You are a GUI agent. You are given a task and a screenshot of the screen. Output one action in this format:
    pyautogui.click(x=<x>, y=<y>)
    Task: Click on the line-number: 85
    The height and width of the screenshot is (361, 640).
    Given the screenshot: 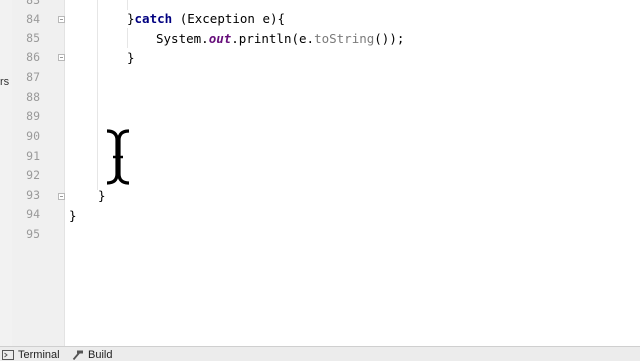 What is the action you would take?
    pyautogui.click(x=33, y=38)
    